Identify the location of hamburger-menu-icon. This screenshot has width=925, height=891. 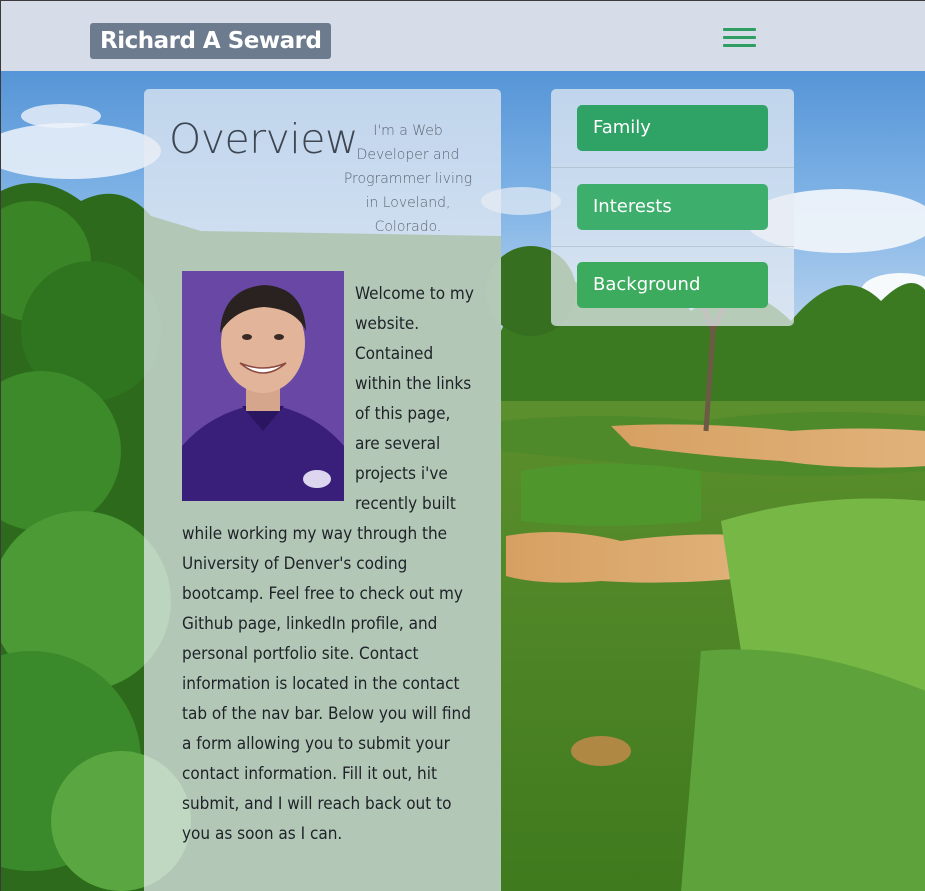
(740, 38).